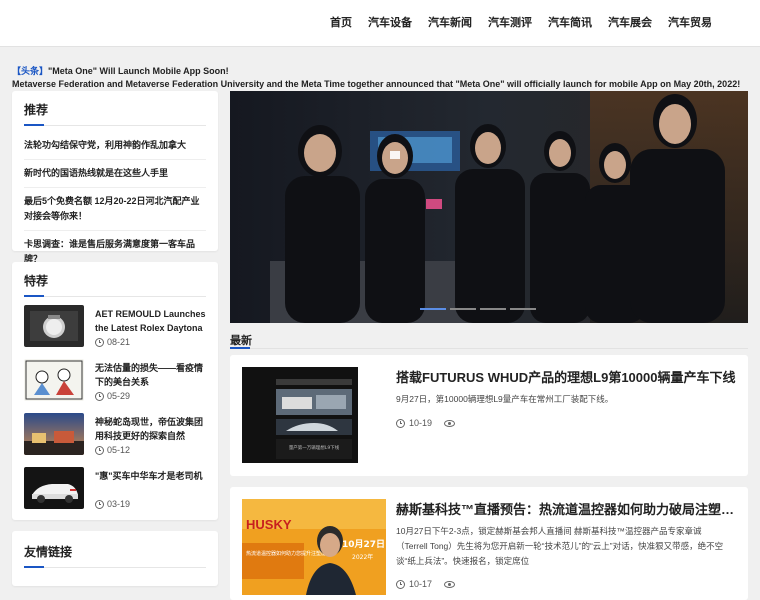 Image resolution: width=760 pixels, height=600 pixels. Describe the element at coordinates (119, 504) in the screenshot. I see `featured-date-text: 03-19` at that location.